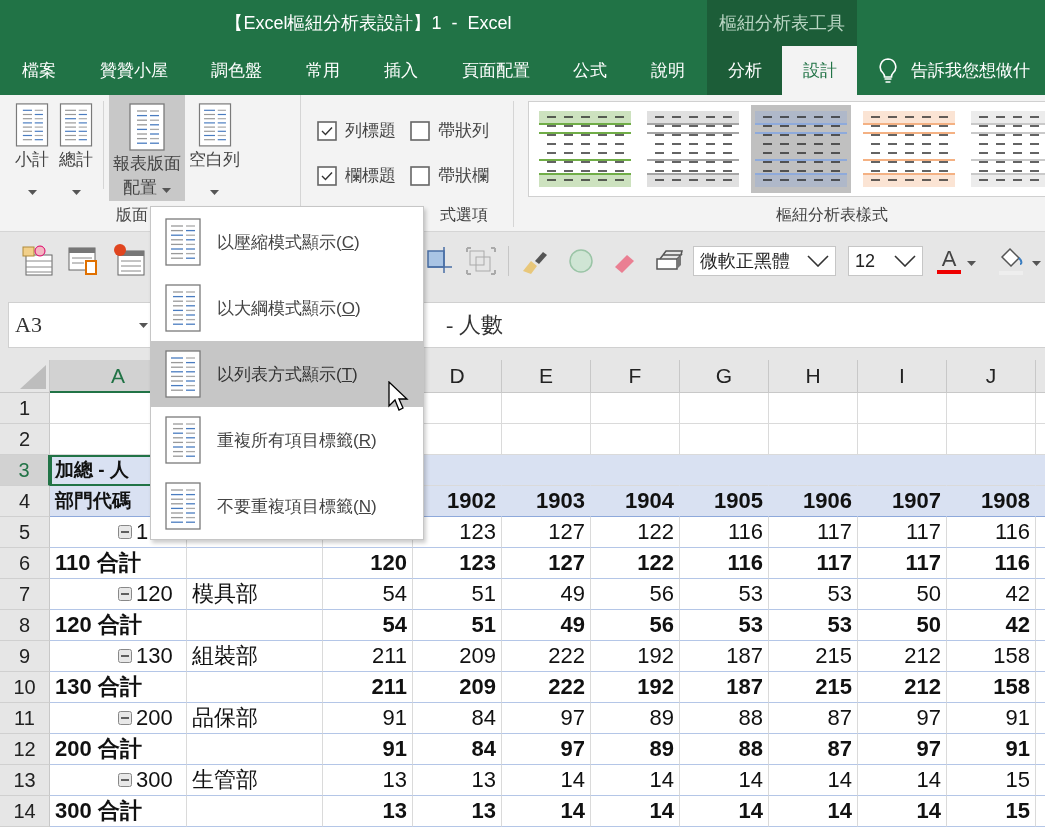 This screenshot has height=827, width=1045. What do you see at coordinates (25, 439) in the screenshot?
I see `row-header: 2` at bounding box center [25, 439].